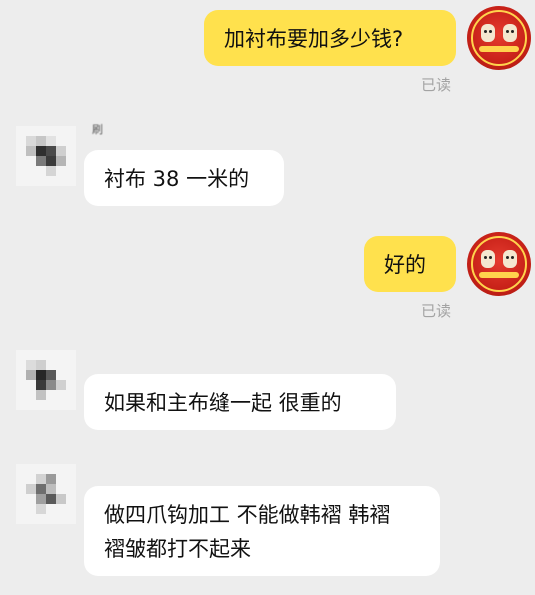 This screenshot has height=595, width=535. I want to click on message-text: 加衬布要加多少钱?, so click(314, 39).